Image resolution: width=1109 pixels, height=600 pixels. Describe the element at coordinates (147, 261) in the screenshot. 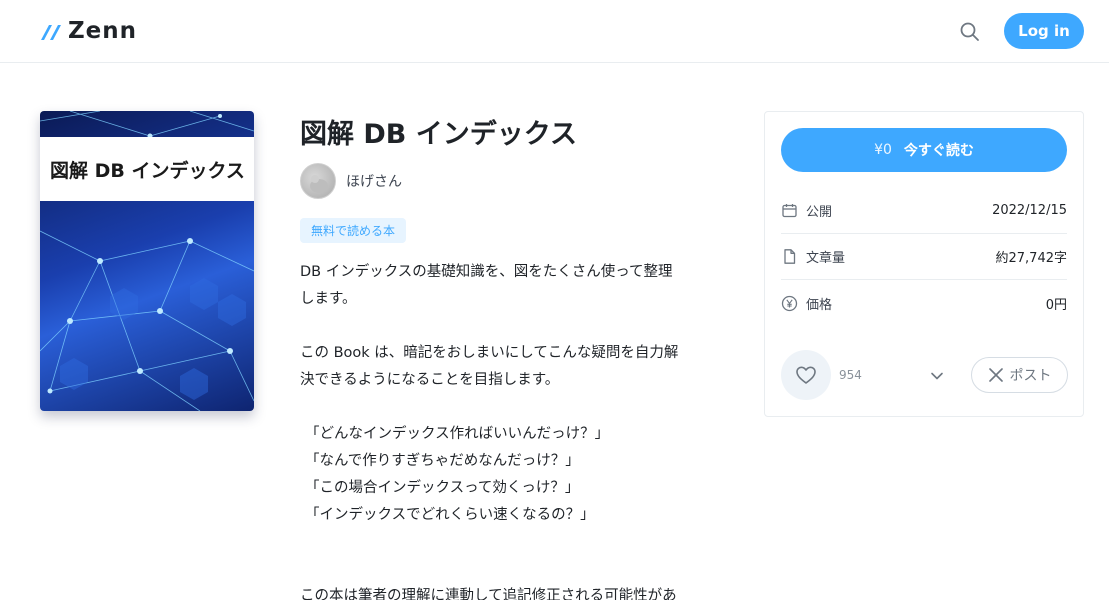

I see `book-cover: 図解 DB インデックス` at that location.